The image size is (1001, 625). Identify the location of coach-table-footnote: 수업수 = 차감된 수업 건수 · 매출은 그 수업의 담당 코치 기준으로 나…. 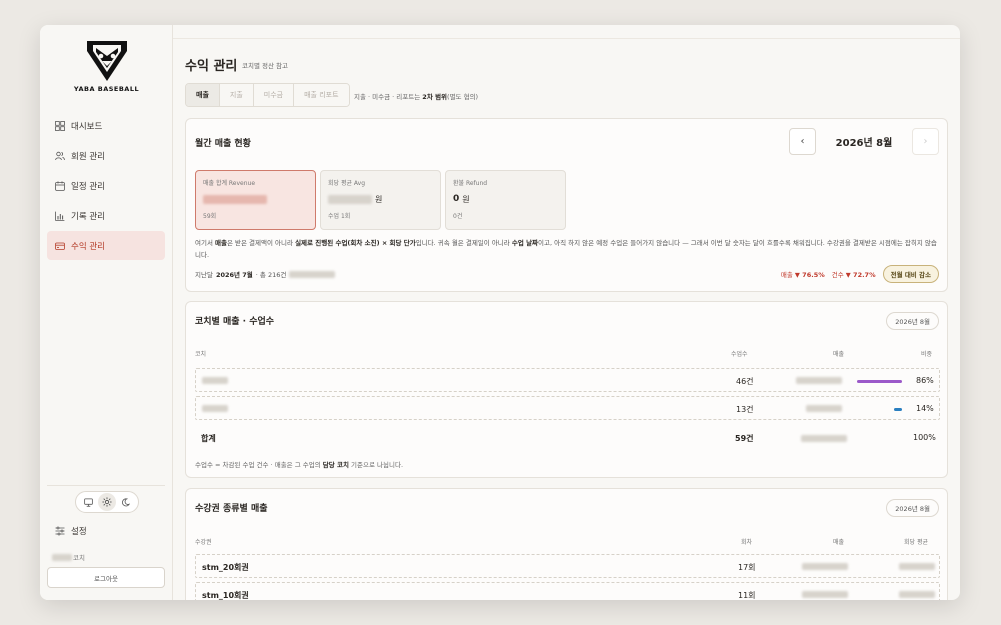
(299, 464).